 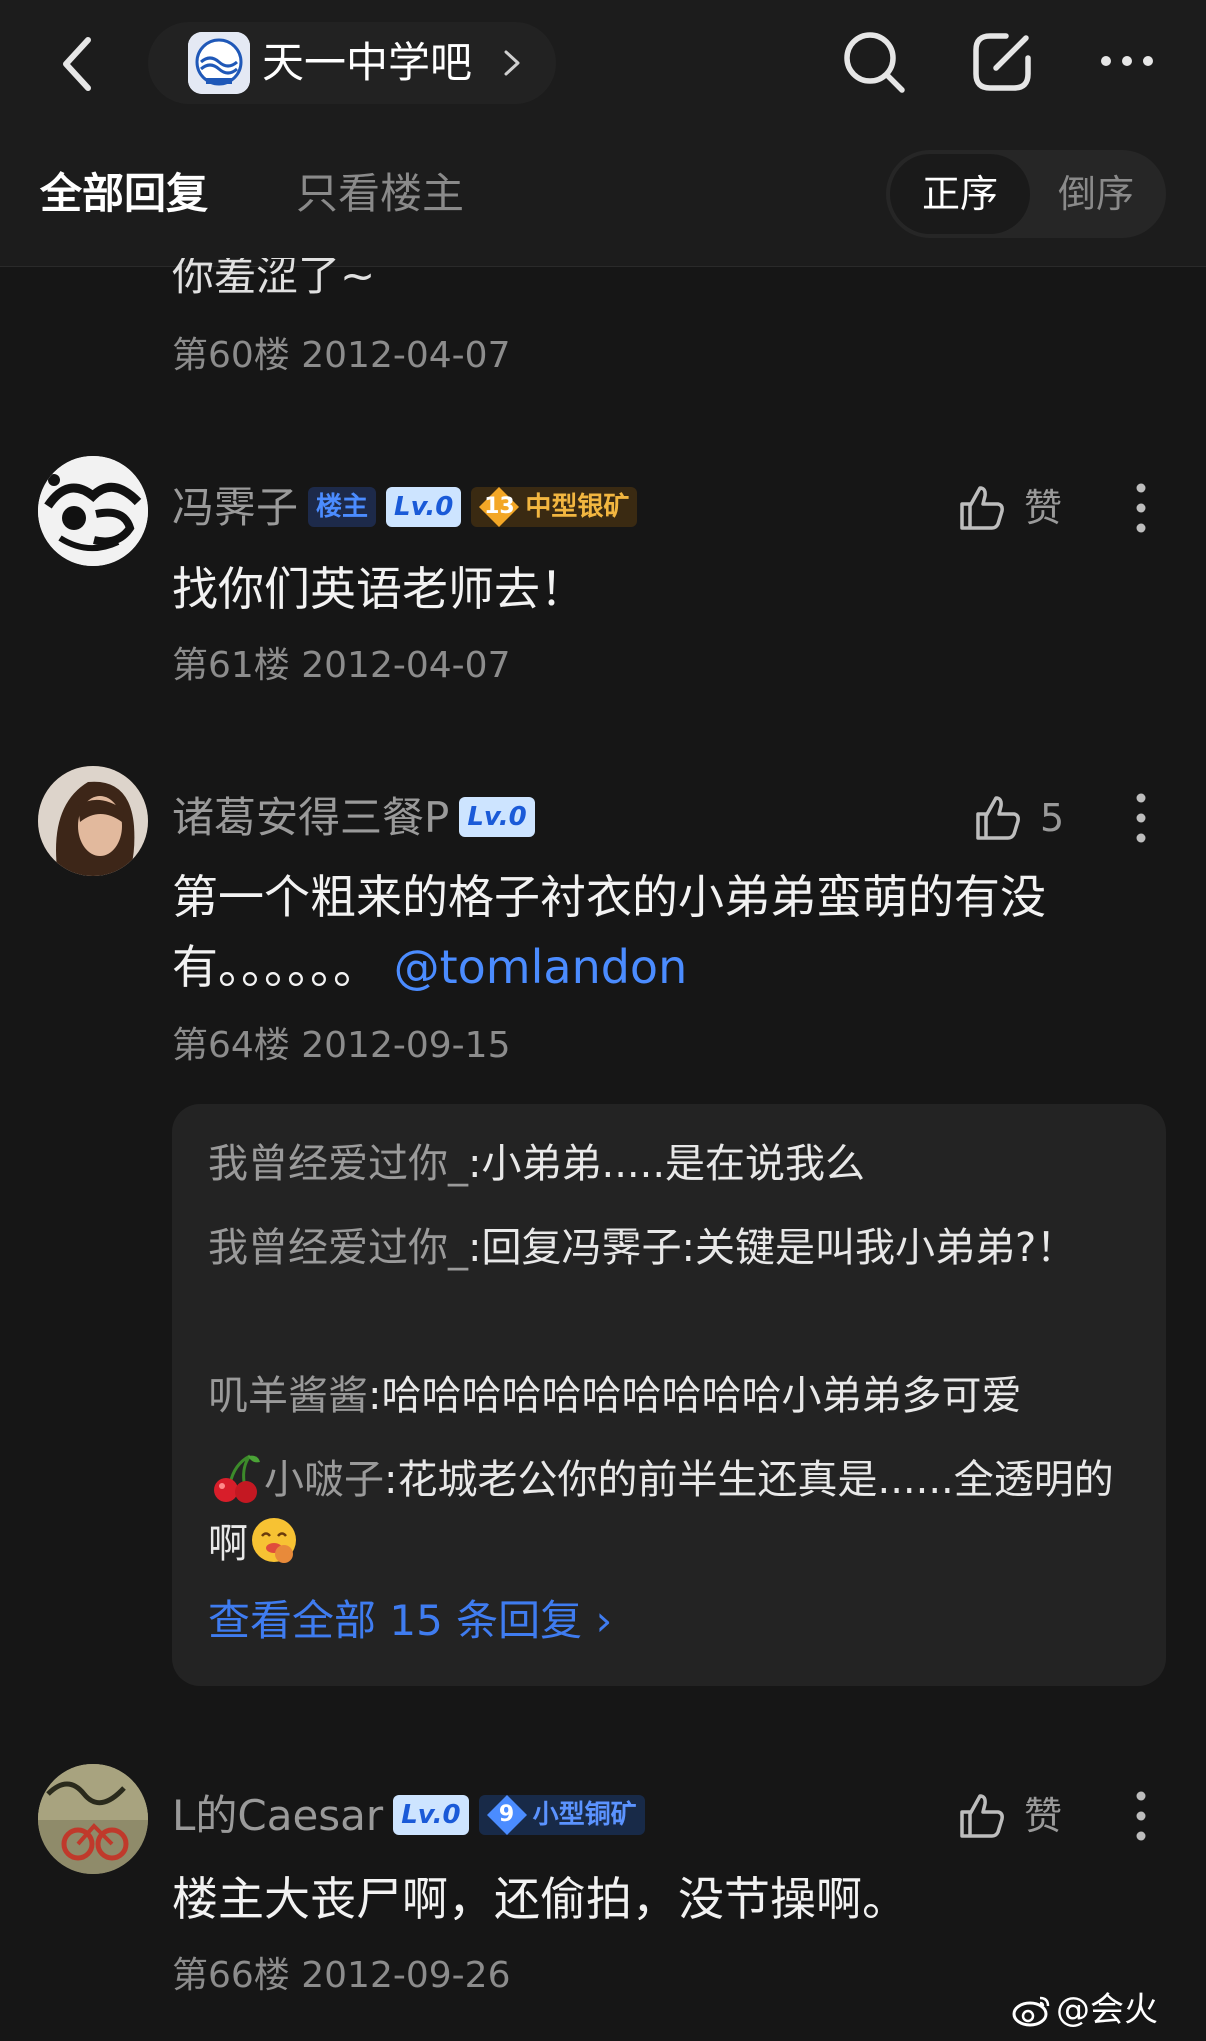 I want to click on sub-reply: 我曾经爱过你_:回复冯霁子:关键是叫我小弟弟?！, so click(x=668, y=1248).